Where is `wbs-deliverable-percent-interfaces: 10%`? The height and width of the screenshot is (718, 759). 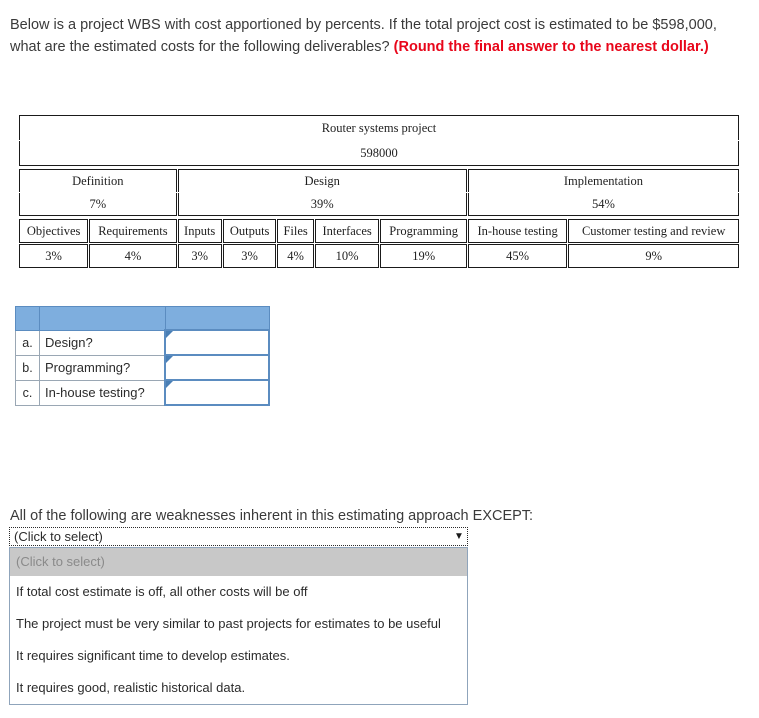 wbs-deliverable-percent-interfaces: 10% is located at coordinates (347, 256).